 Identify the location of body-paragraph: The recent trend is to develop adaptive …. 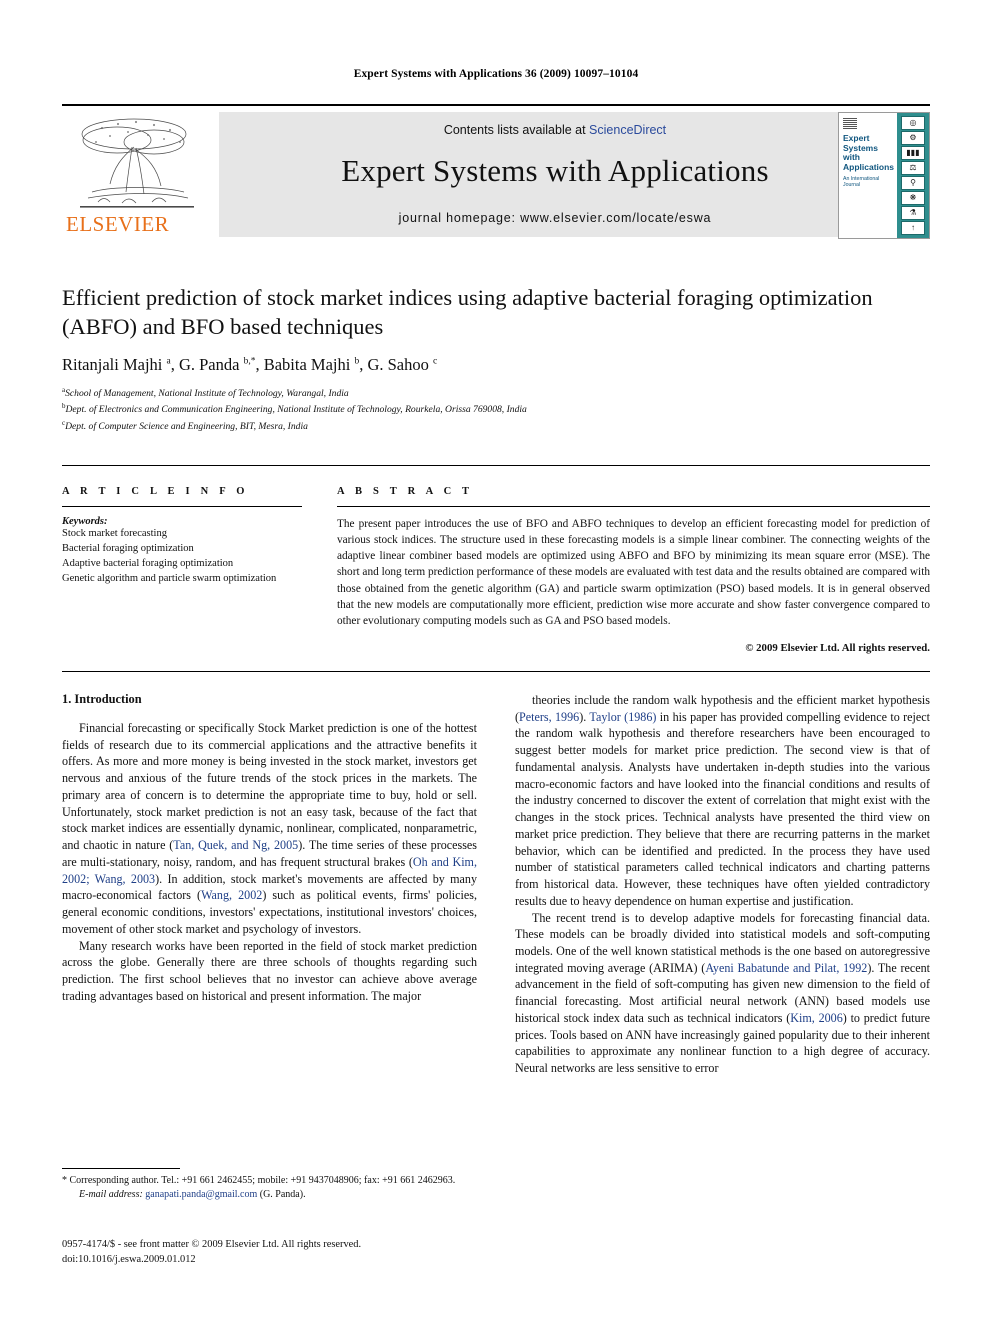
(723, 993).